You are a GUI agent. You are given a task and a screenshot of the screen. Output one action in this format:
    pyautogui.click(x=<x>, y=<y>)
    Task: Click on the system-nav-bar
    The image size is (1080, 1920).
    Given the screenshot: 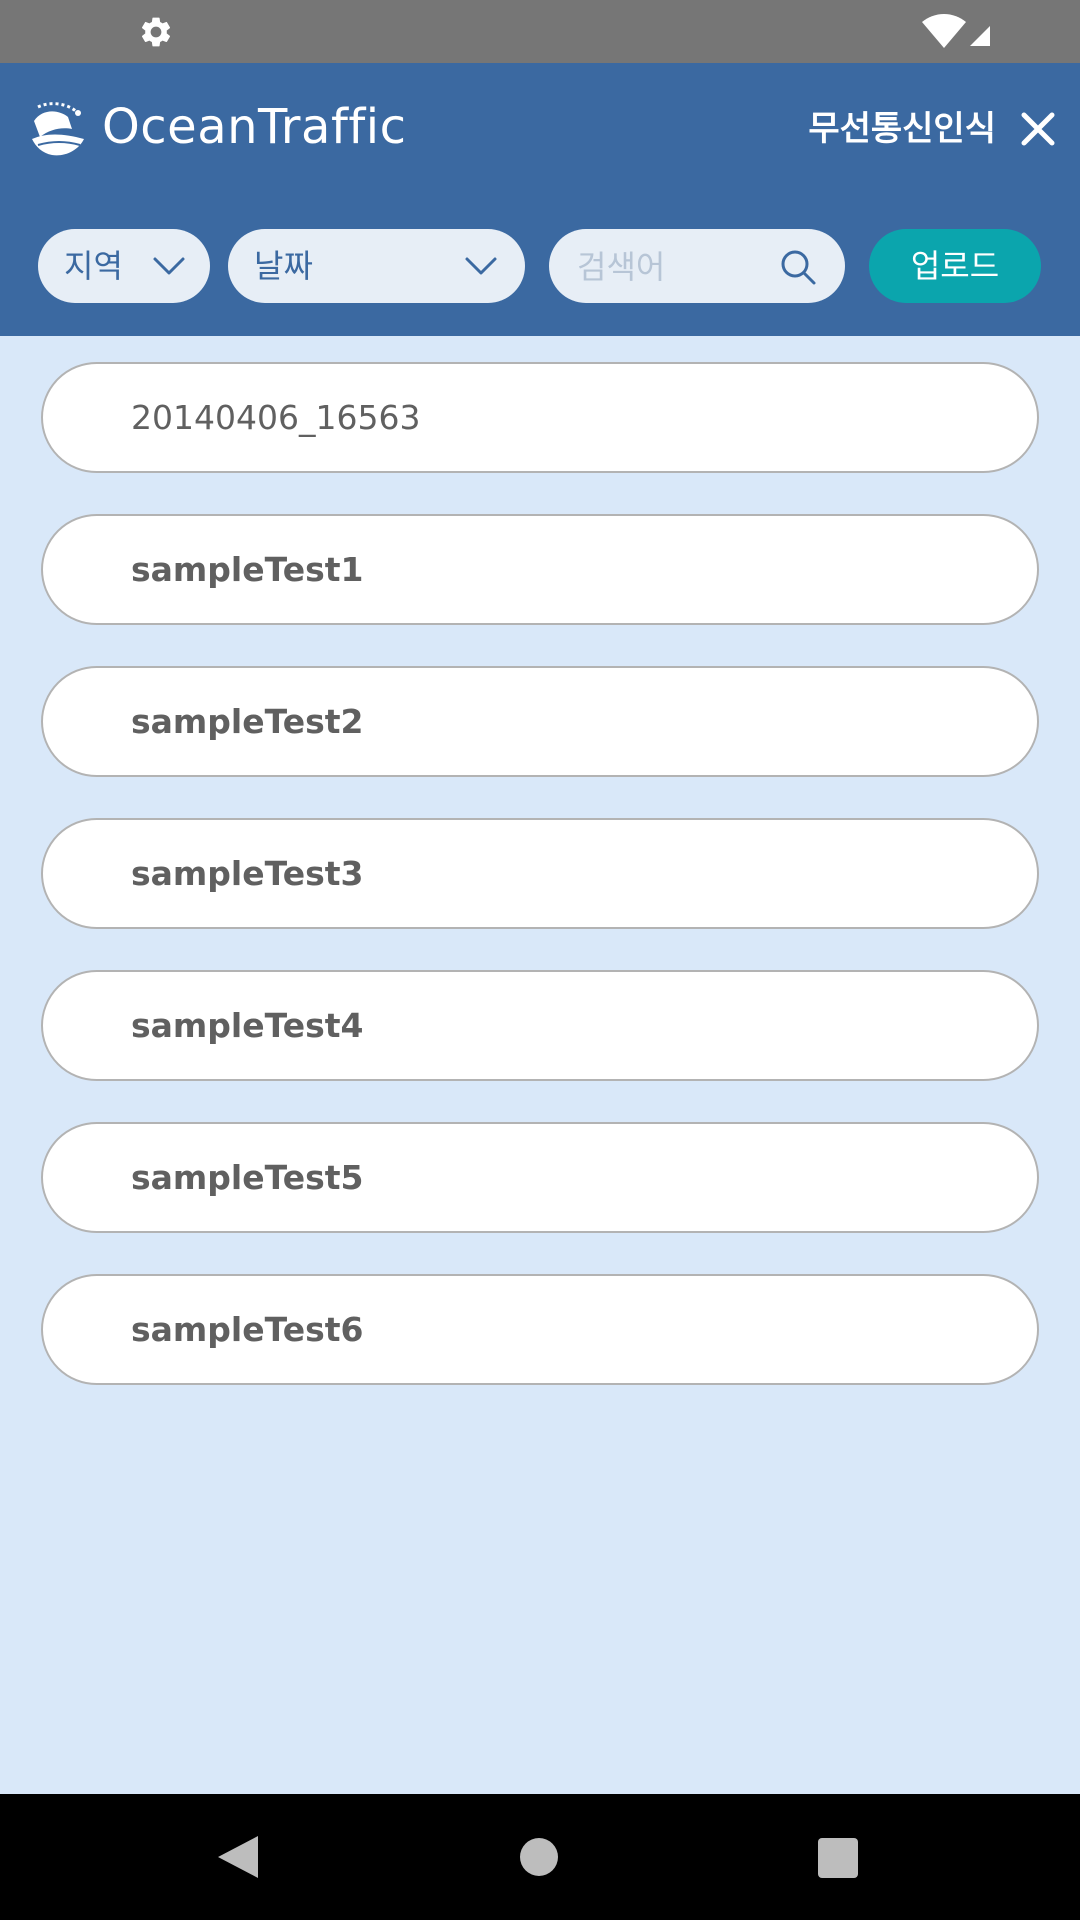 What is the action you would take?
    pyautogui.click(x=540, y=1857)
    